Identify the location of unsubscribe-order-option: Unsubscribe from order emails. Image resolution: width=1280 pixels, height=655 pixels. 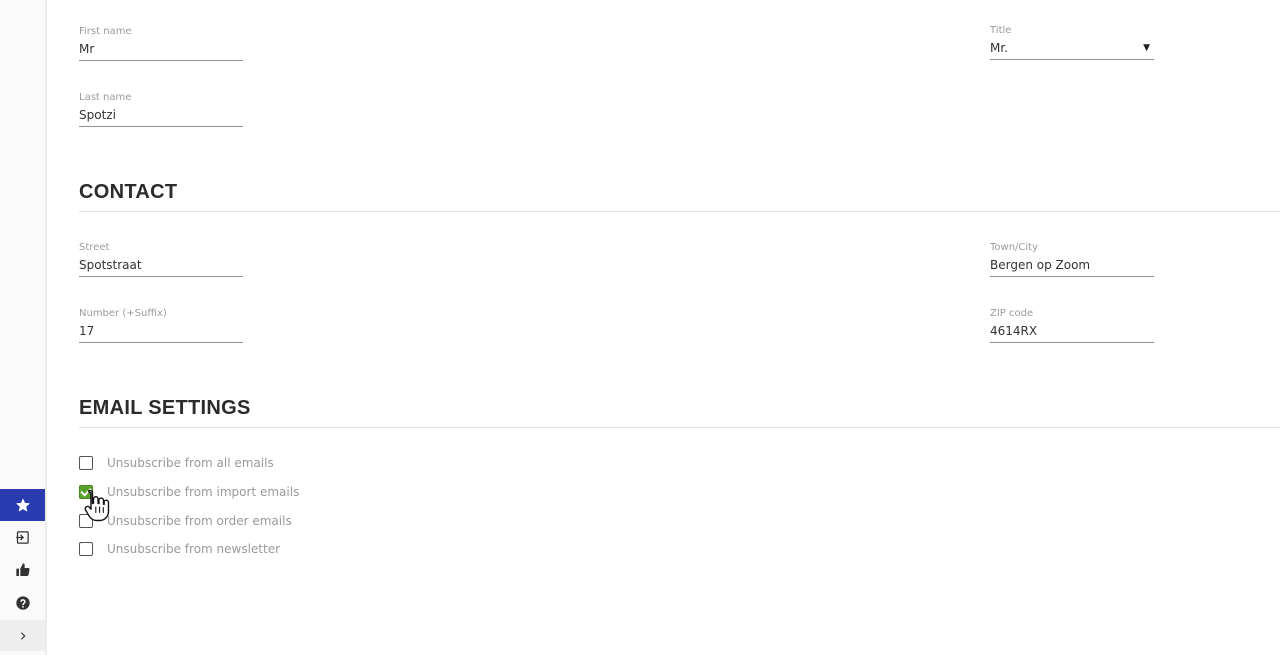
(185, 521).